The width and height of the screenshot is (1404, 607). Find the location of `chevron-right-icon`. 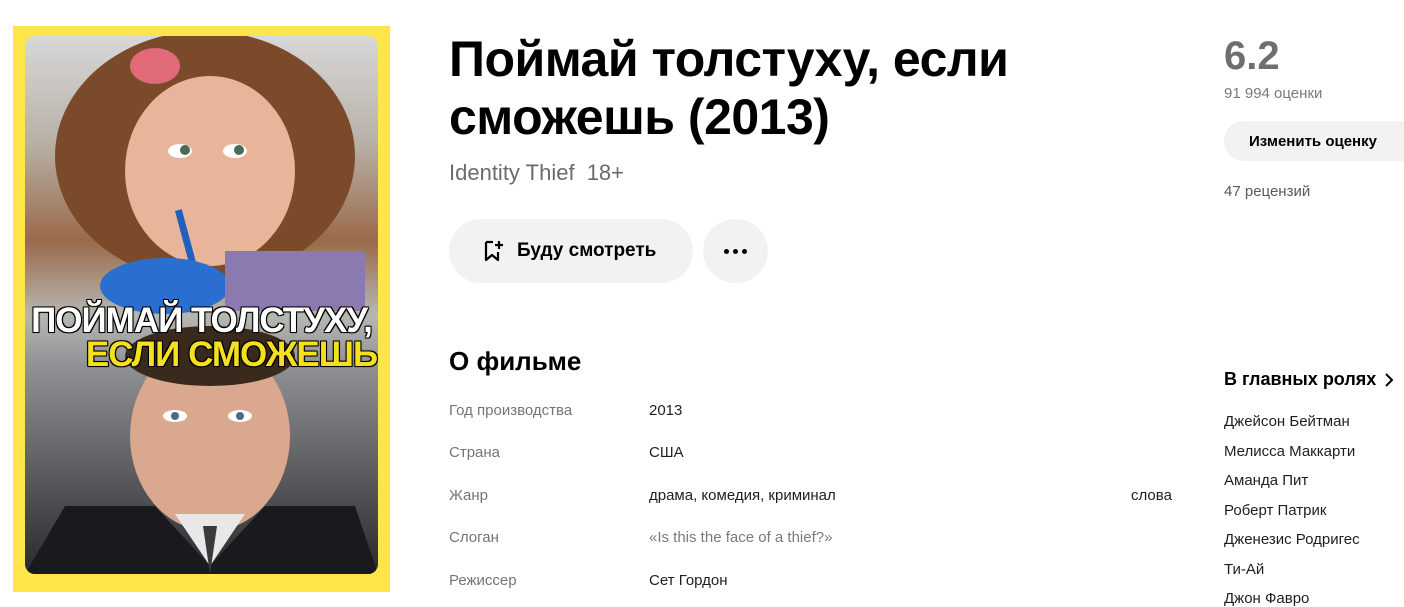

chevron-right-icon is located at coordinates (1389, 379).